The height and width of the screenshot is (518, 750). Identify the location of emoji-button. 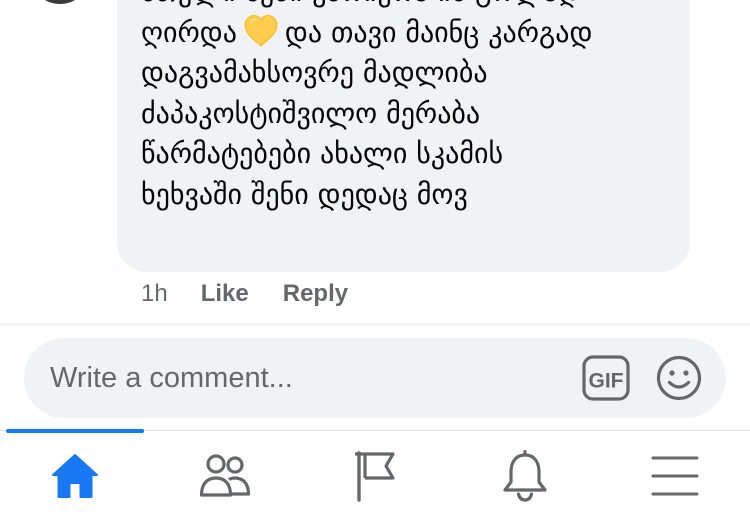
(679, 378).